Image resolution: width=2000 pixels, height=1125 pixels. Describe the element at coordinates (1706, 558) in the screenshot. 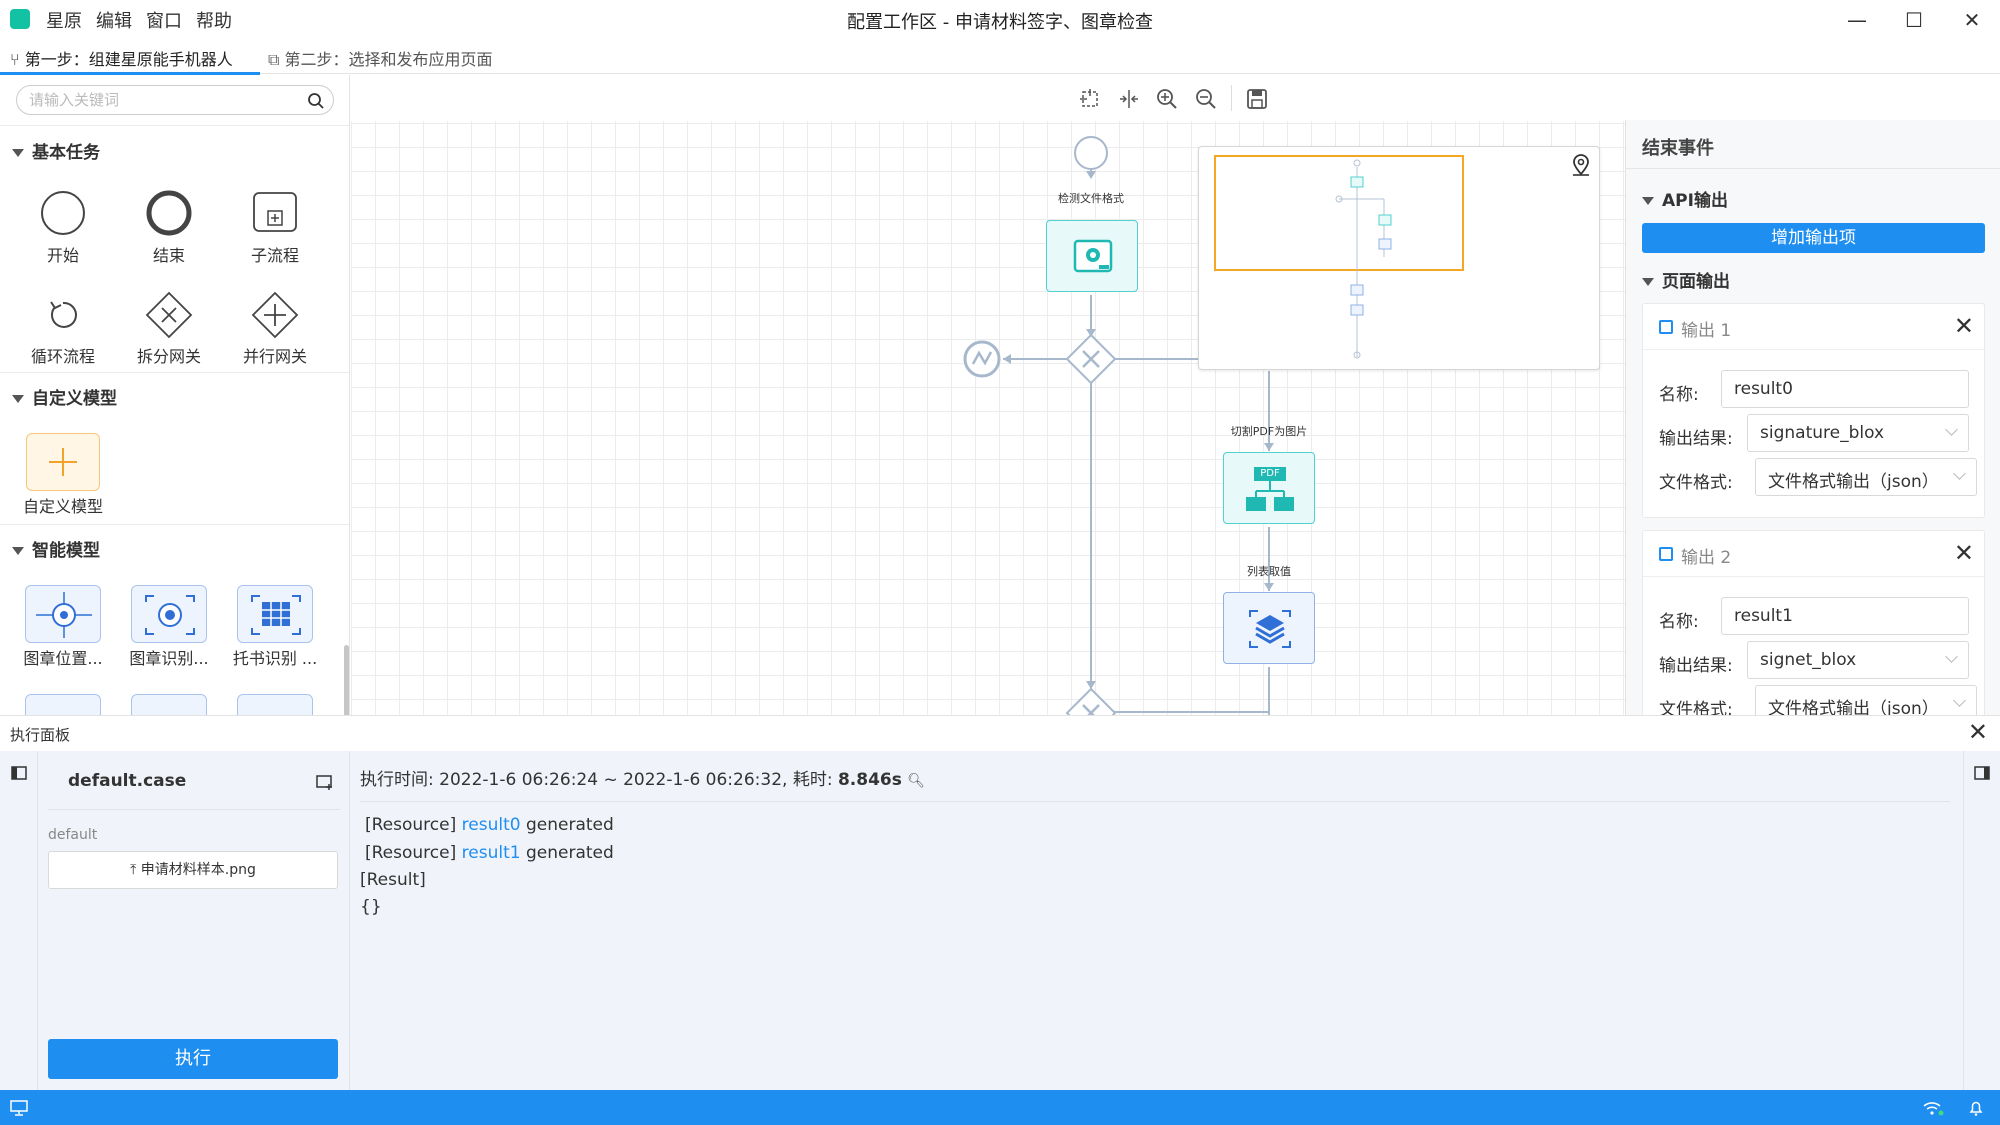

I see `output-card-title: 输出 2` at that location.